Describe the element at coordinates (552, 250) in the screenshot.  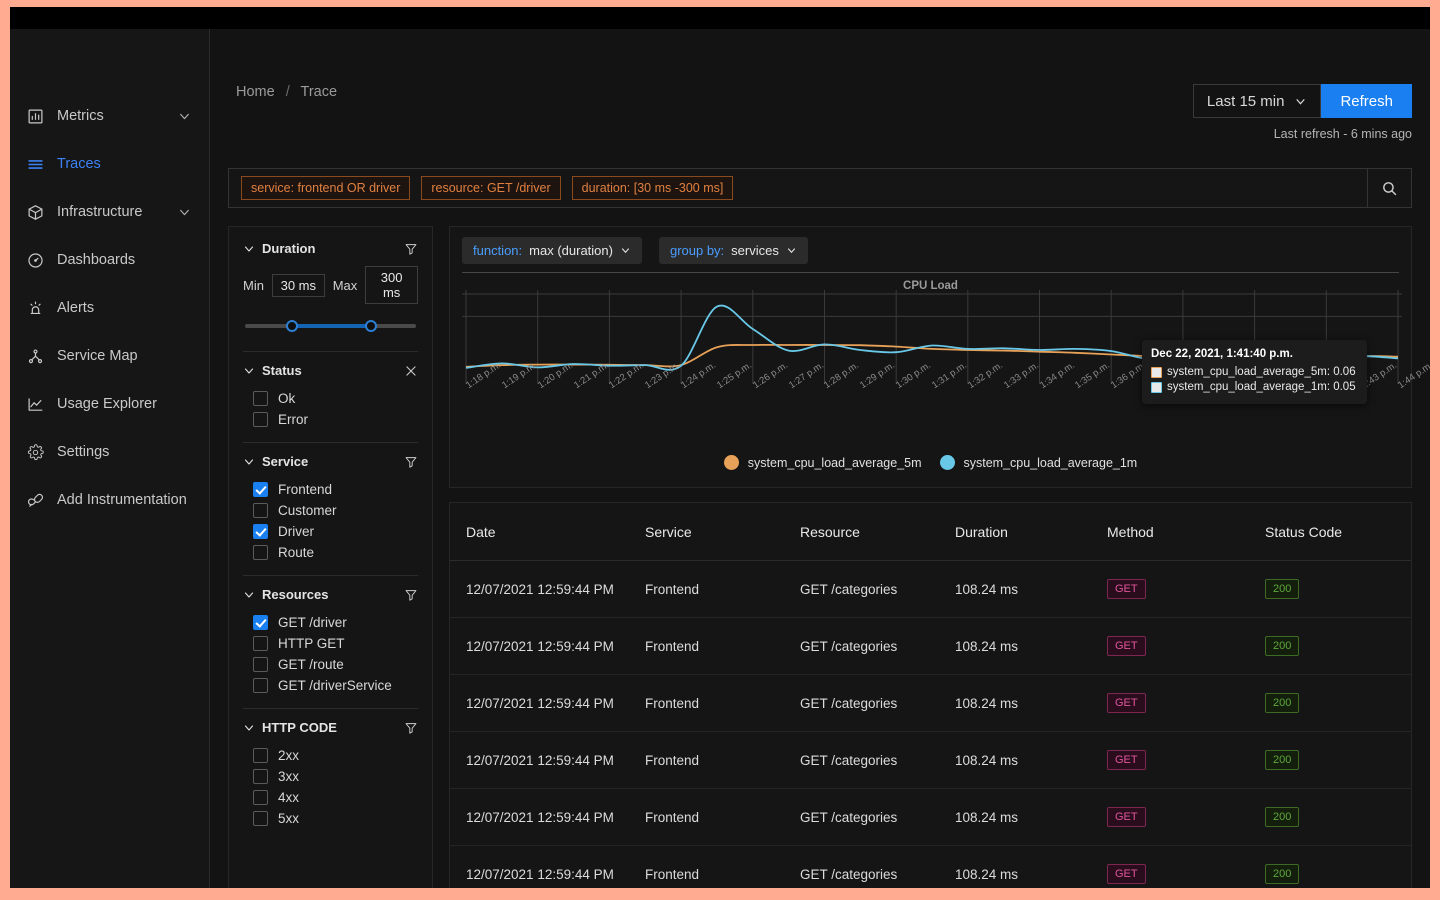
I see `function-select: function: max (duration)` at that location.